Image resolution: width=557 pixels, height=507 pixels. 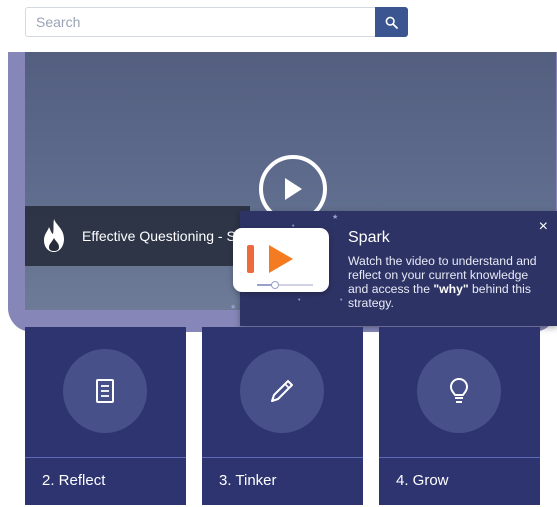 What do you see at coordinates (543, 227) in the screenshot?
I see `close-icon: ×` at bounding box center [543, 227].